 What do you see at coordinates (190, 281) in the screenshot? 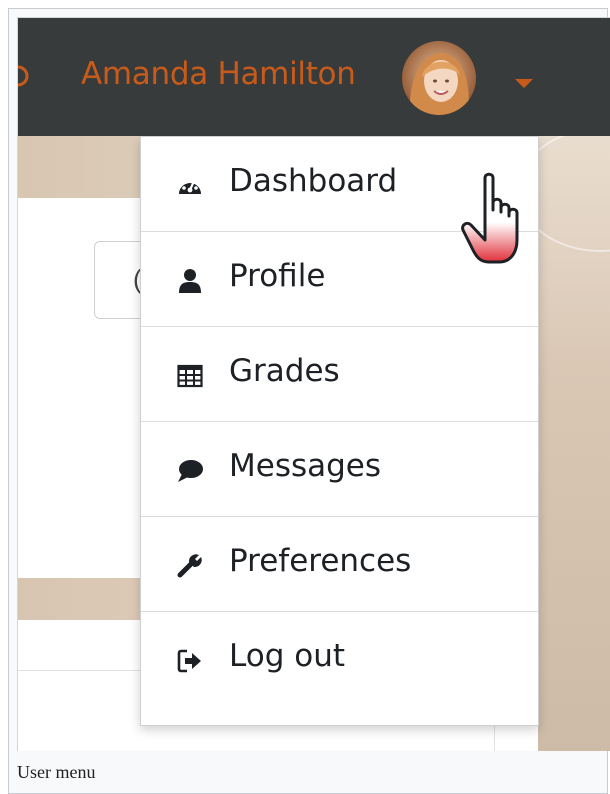
I see `user-icon` at bounding box center [190, 281].